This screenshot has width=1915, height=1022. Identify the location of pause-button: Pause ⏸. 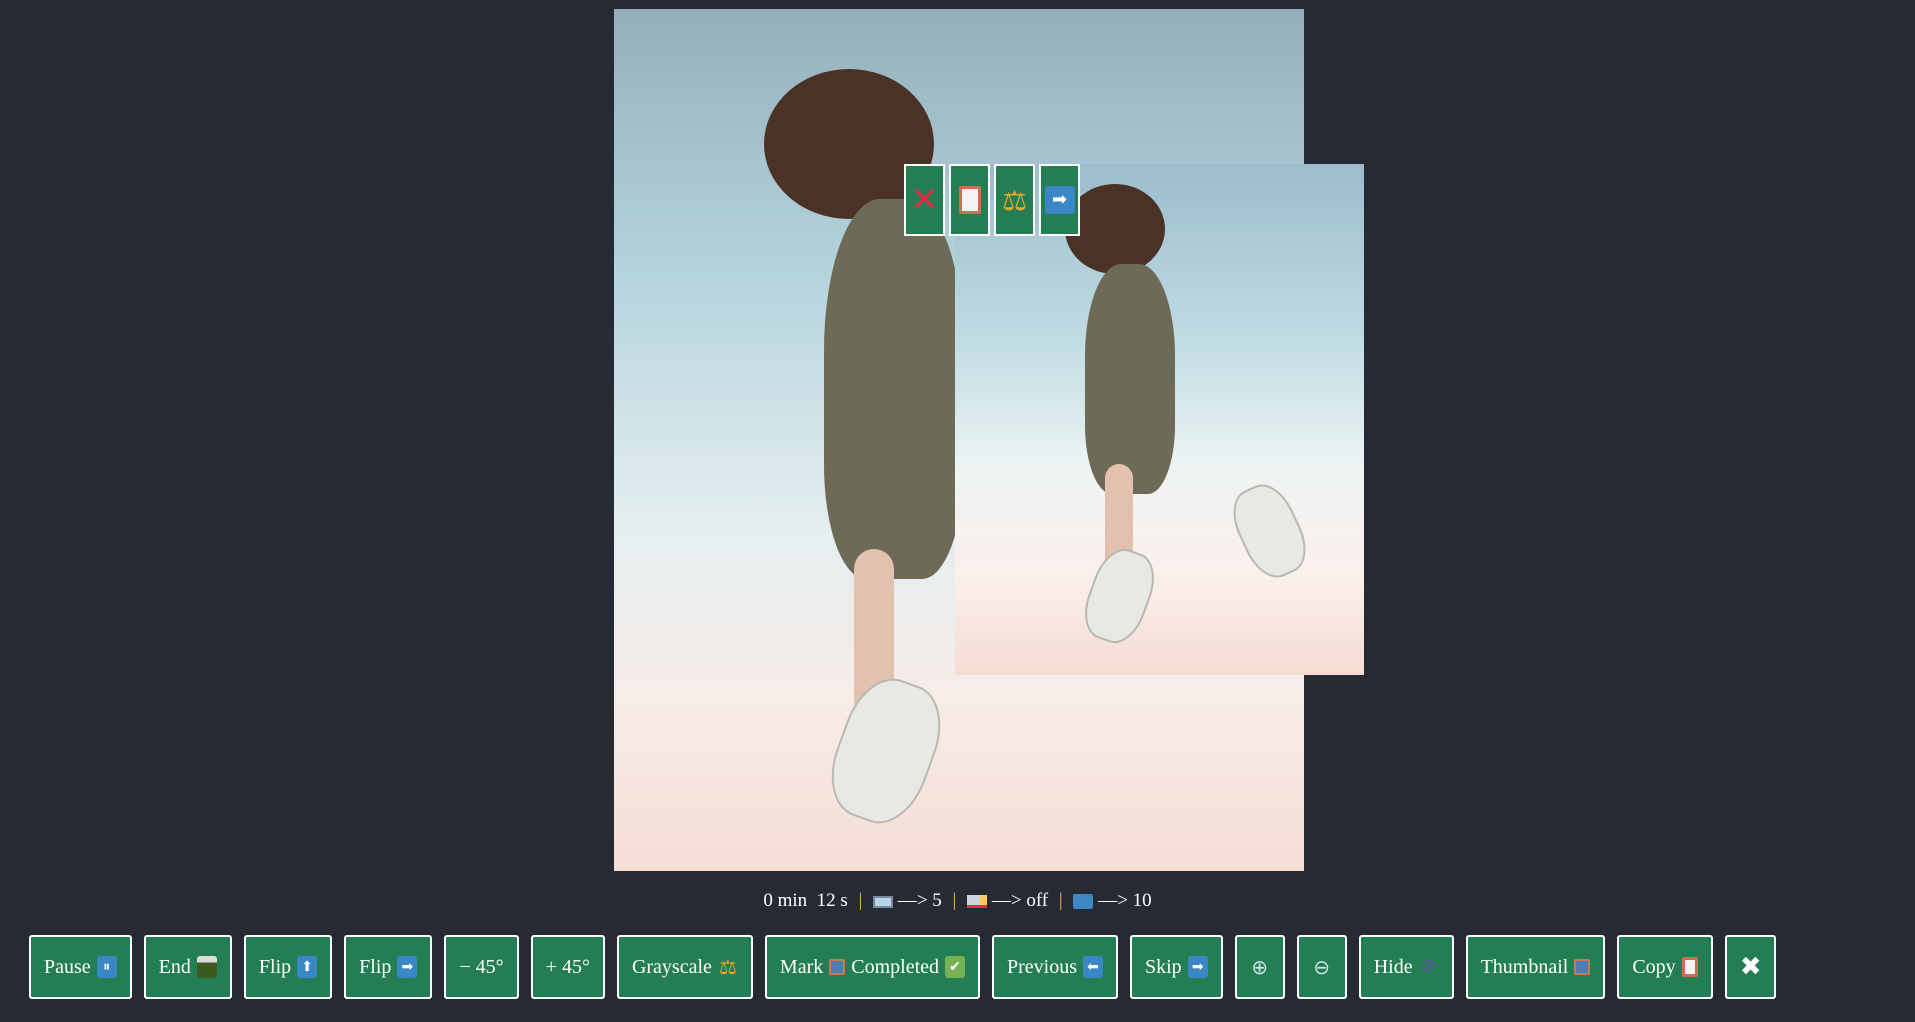
(80, 967).